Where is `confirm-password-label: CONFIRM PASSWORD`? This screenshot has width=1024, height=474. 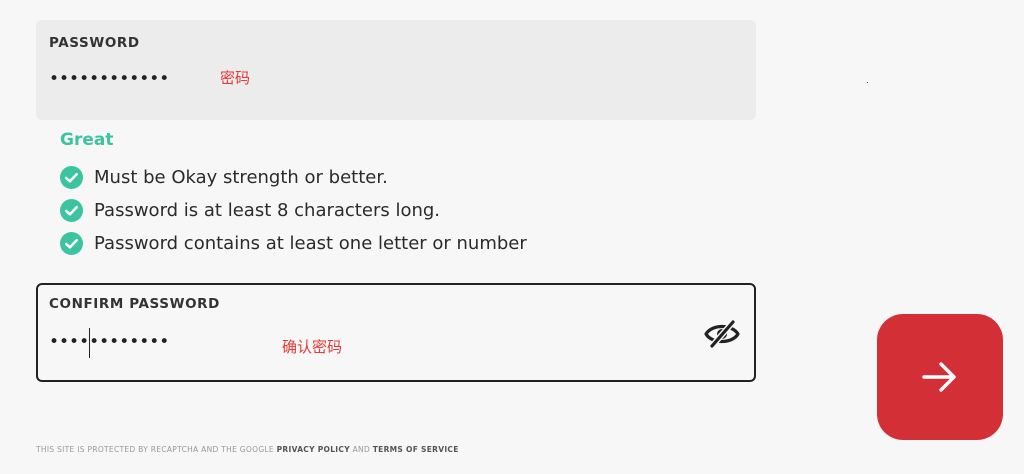 confirm-password-label: CONFIRM PASSWORD is located at coordinates (134, 304).